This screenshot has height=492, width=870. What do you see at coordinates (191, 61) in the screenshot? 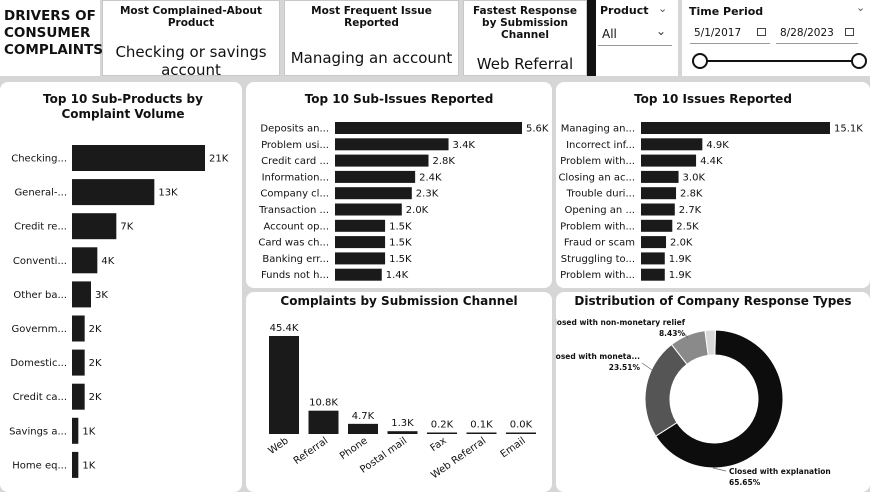
I see `kpi-value: Checking or savings account` at bounding box center [191, 61].